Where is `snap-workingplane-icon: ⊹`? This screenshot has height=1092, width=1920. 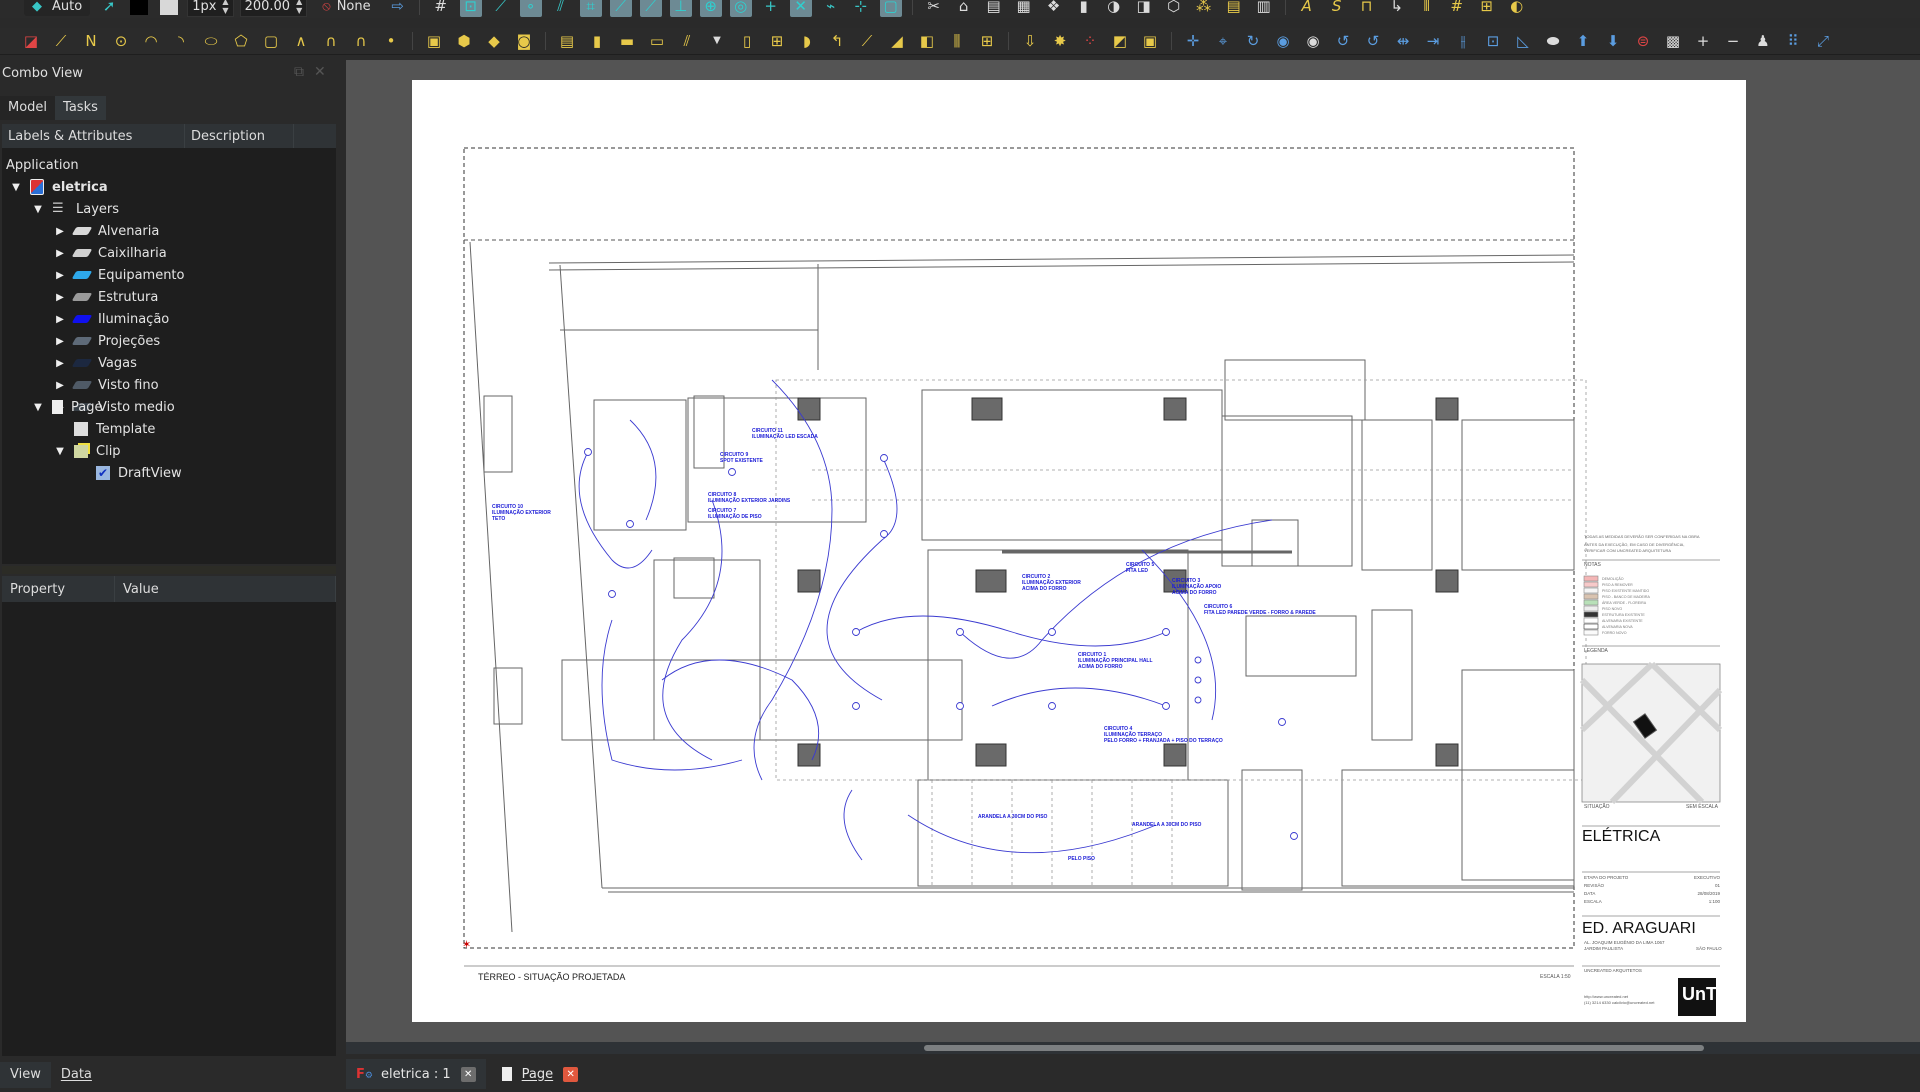 snap-workingplane-icon: ⊹ is located at coordinates (861, 8).